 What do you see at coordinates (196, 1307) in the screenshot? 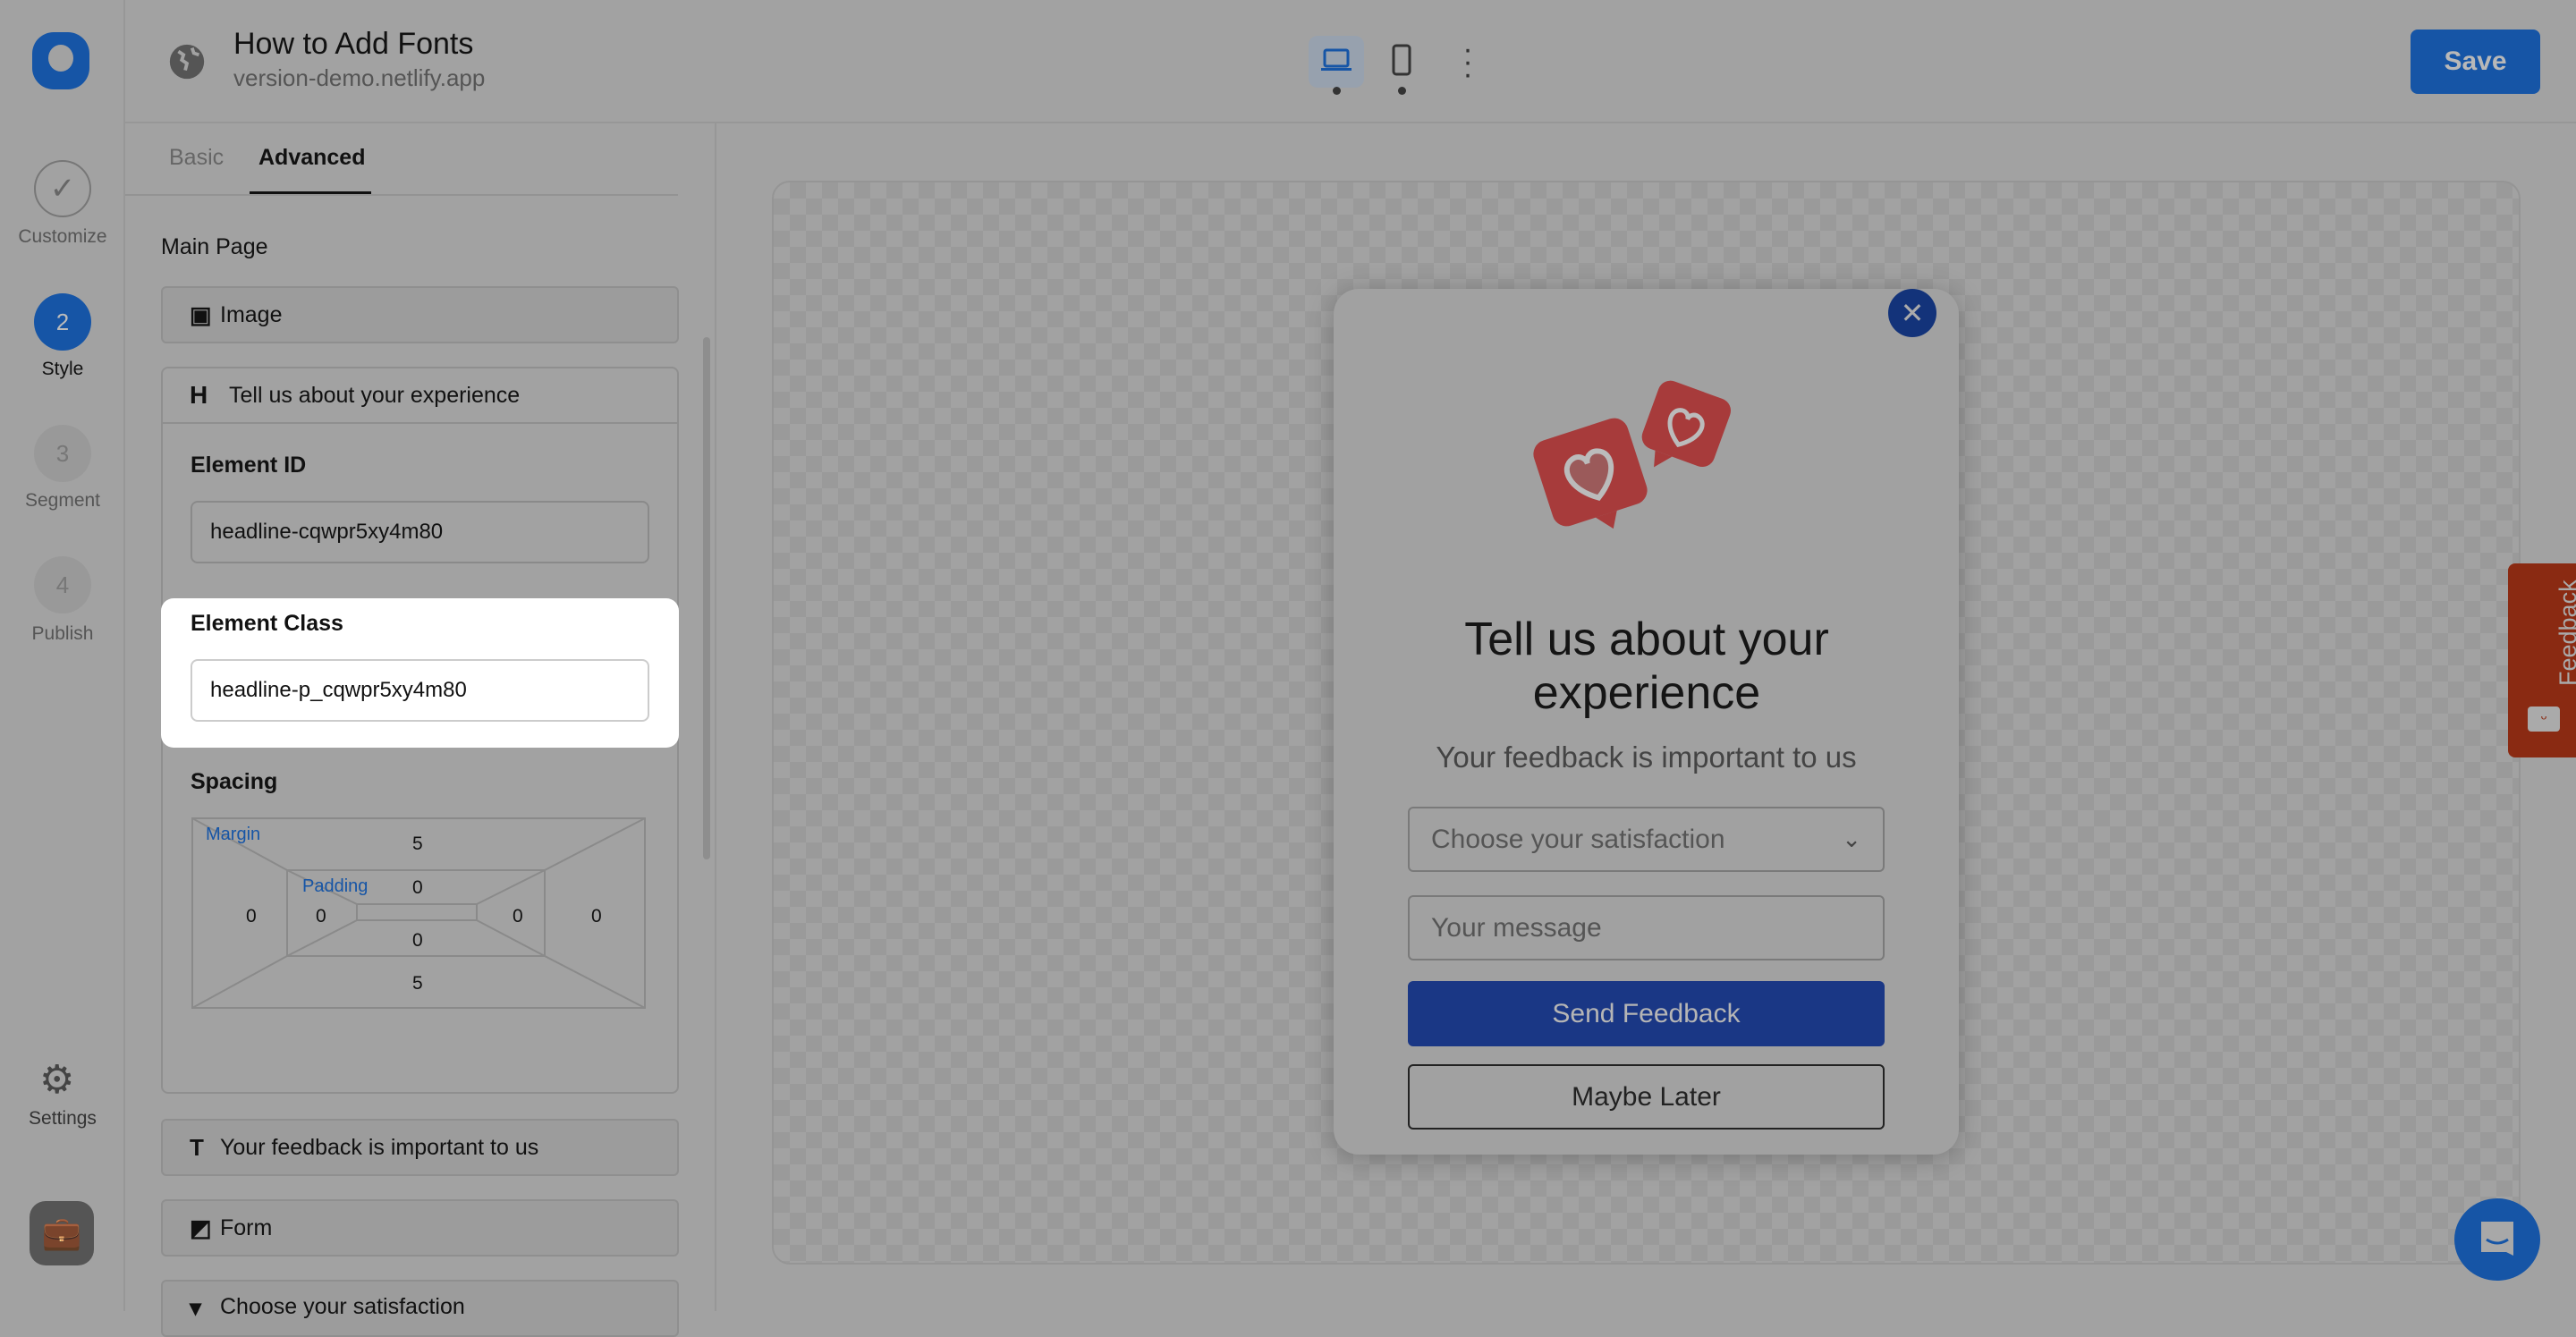
I see `dropdown-icon: ▾` at bounding box center [196, 1307].